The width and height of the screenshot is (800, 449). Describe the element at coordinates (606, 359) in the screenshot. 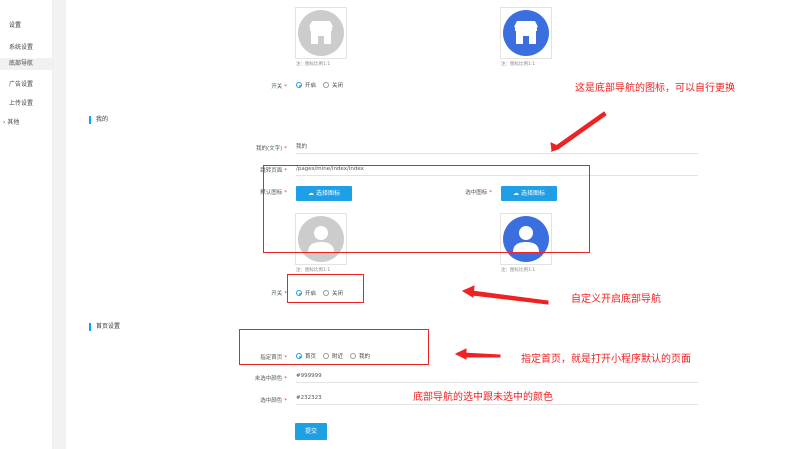

I see `annotation-home-note: 指定首页，就是打开小程序默认的页面` at that location.